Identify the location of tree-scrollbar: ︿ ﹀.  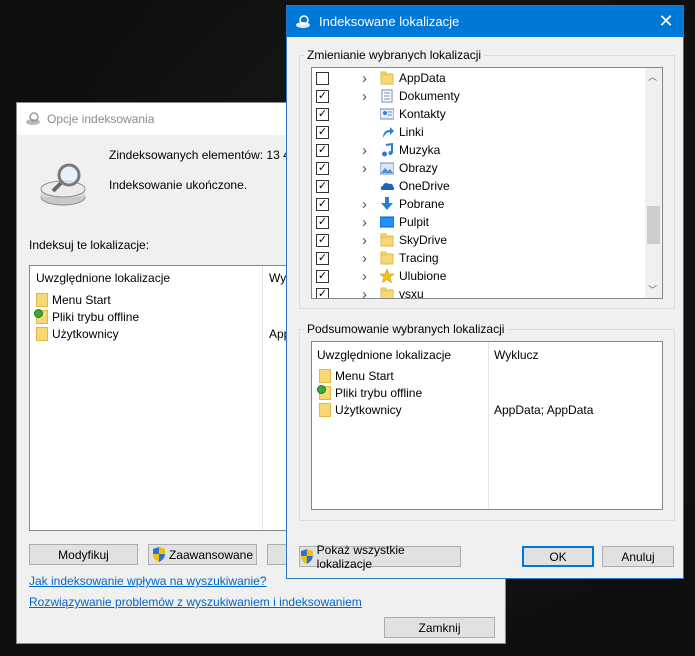
(653, 183).